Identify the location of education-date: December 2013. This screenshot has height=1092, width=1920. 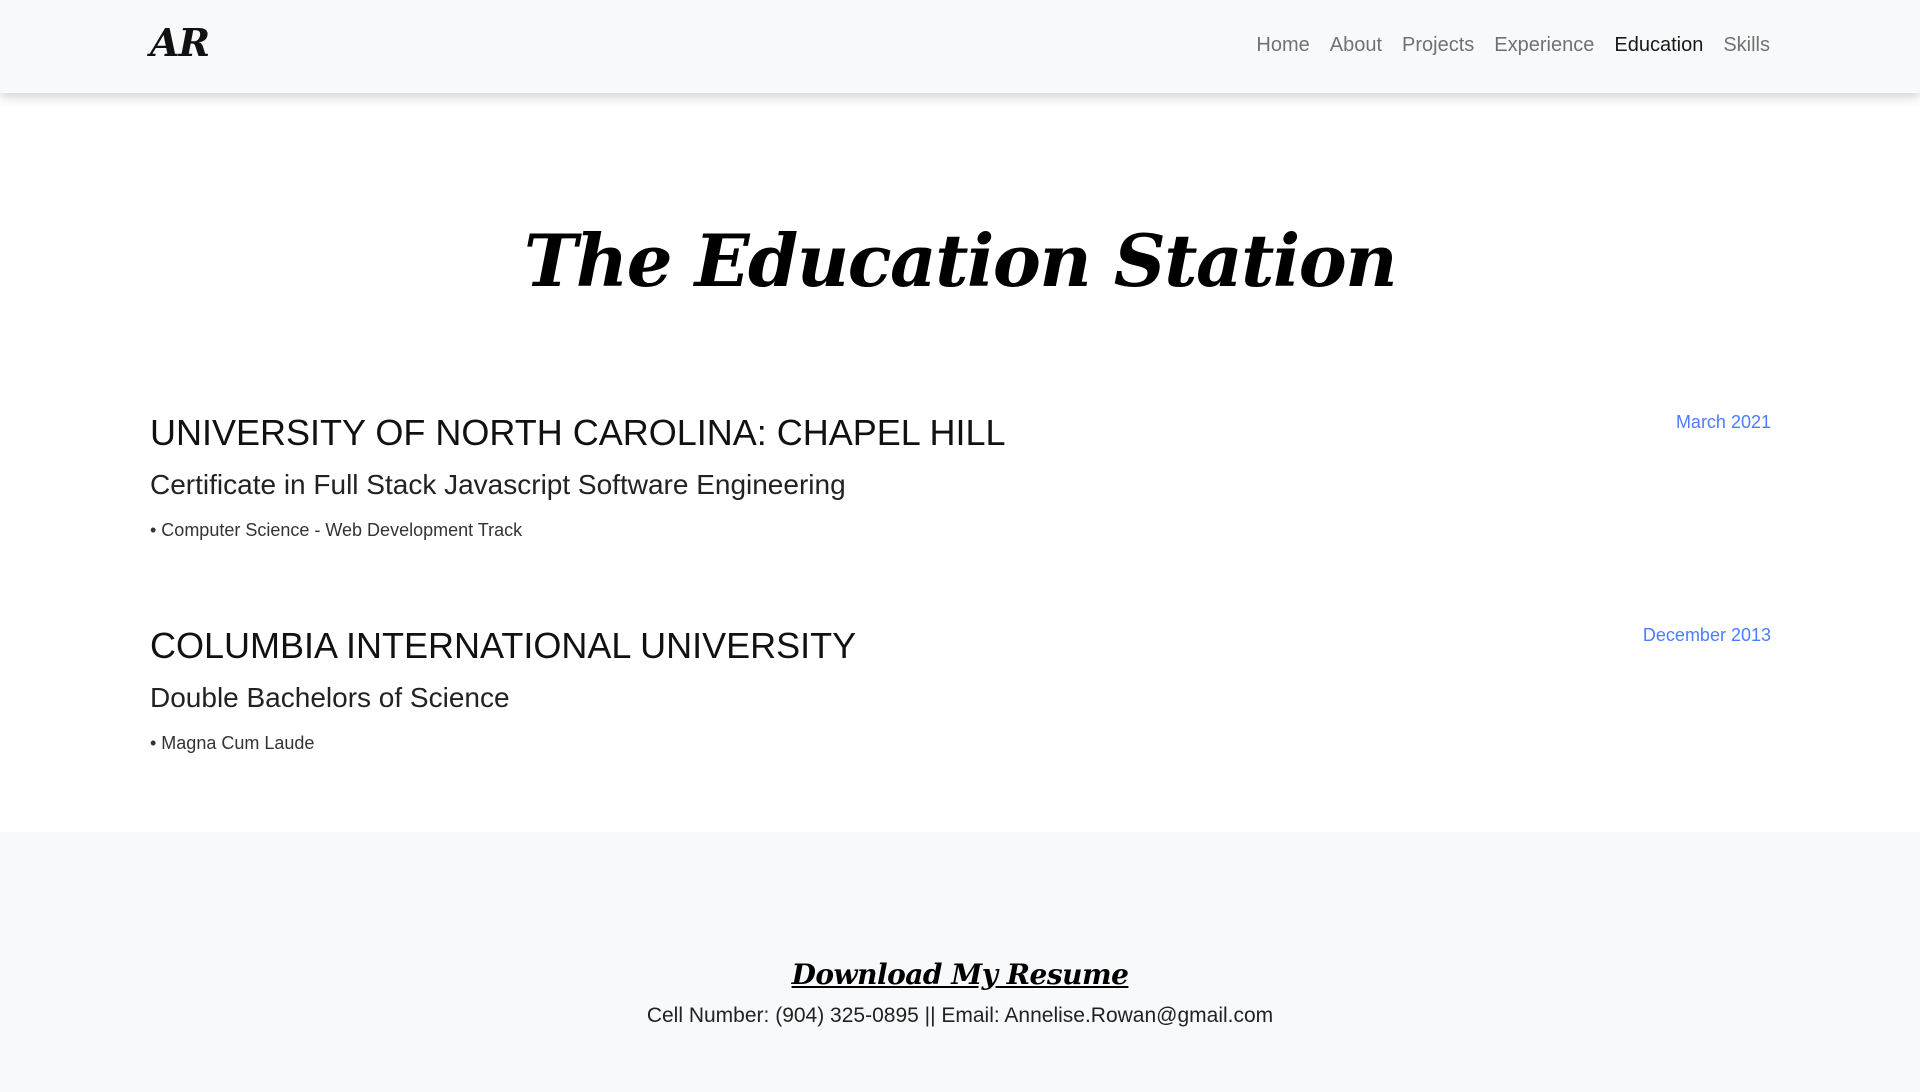
(1706, 635).